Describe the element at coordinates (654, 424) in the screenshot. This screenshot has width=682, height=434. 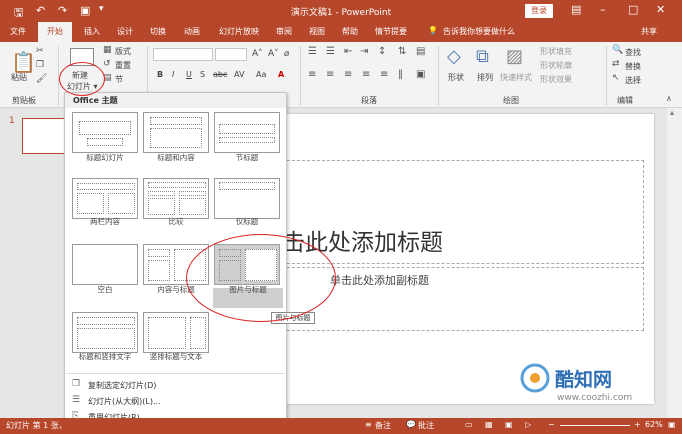
I see `zoom-level: 62%` at that location.